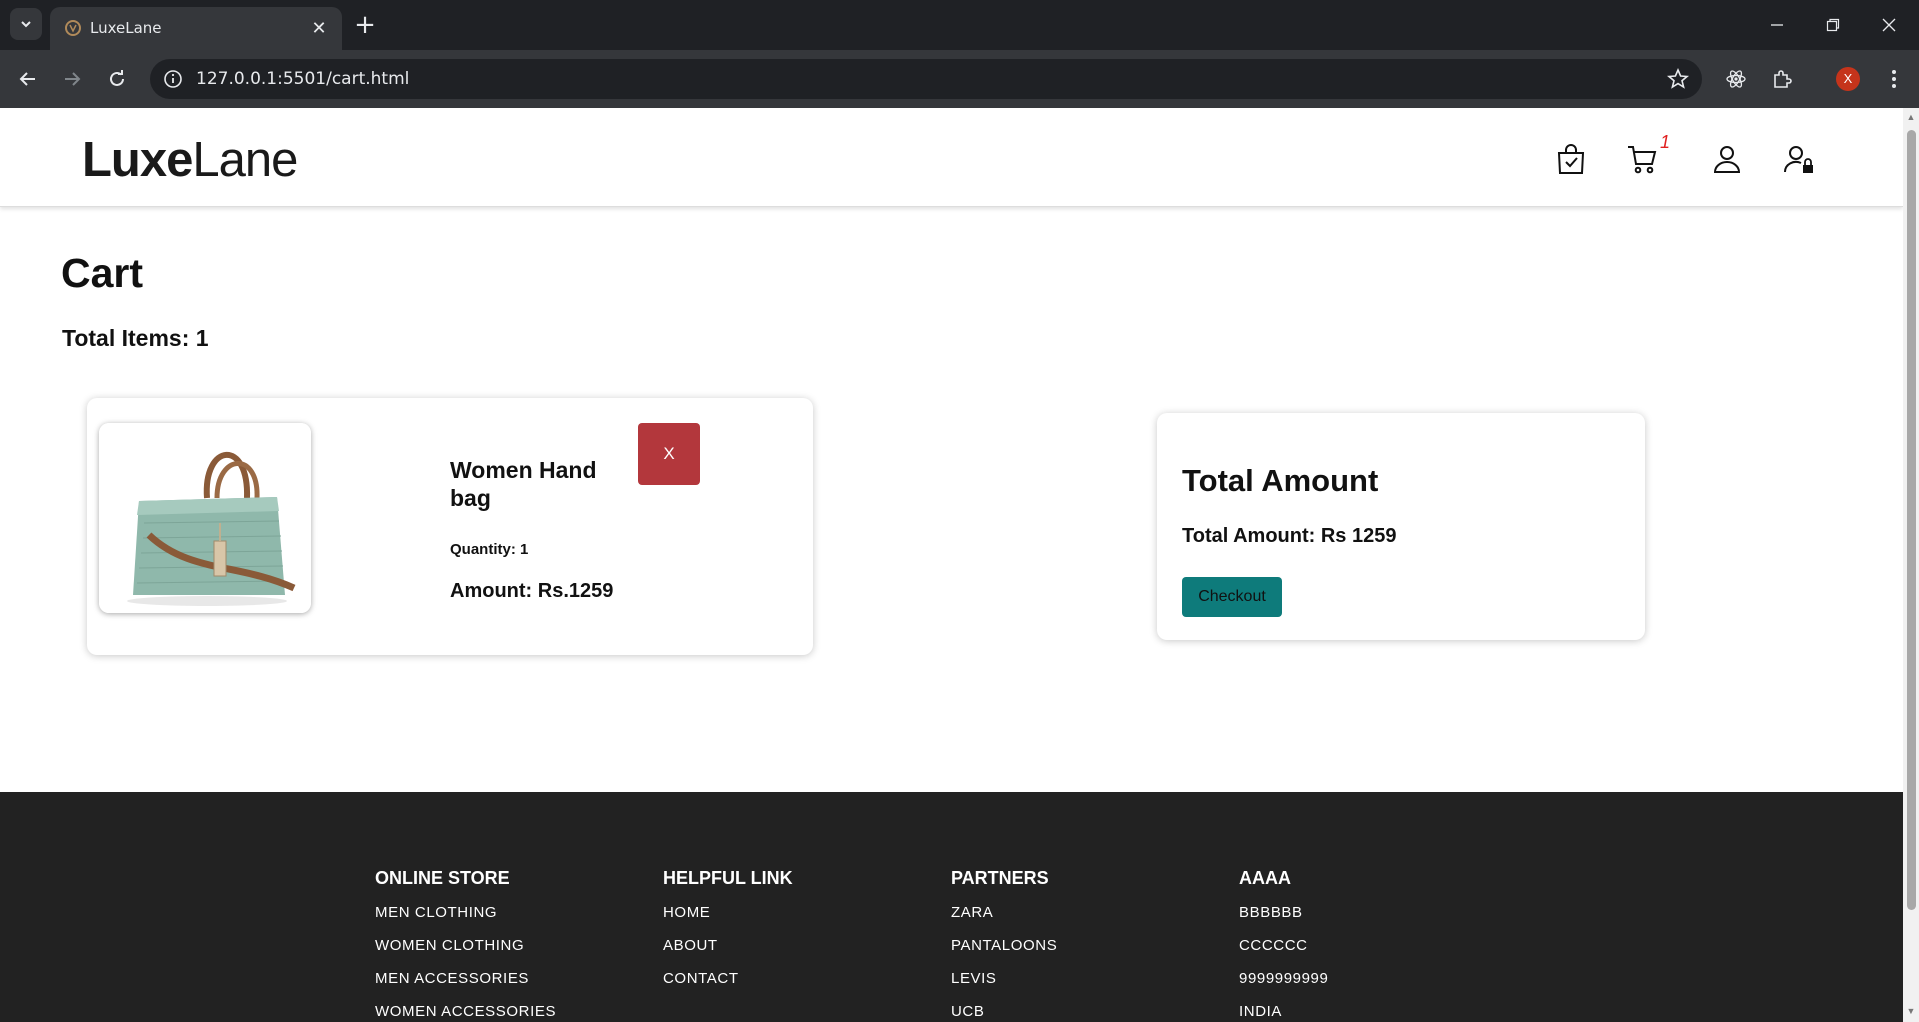 The image size is (1919, 1022). I want to click on footer-link: CONTACT, so click(728, 985).